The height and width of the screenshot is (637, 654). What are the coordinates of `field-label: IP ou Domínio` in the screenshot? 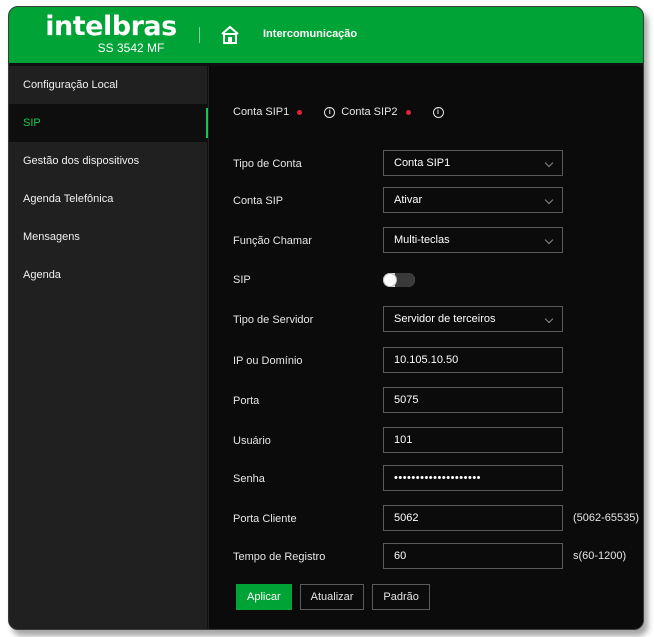 It's located at (268, 361).